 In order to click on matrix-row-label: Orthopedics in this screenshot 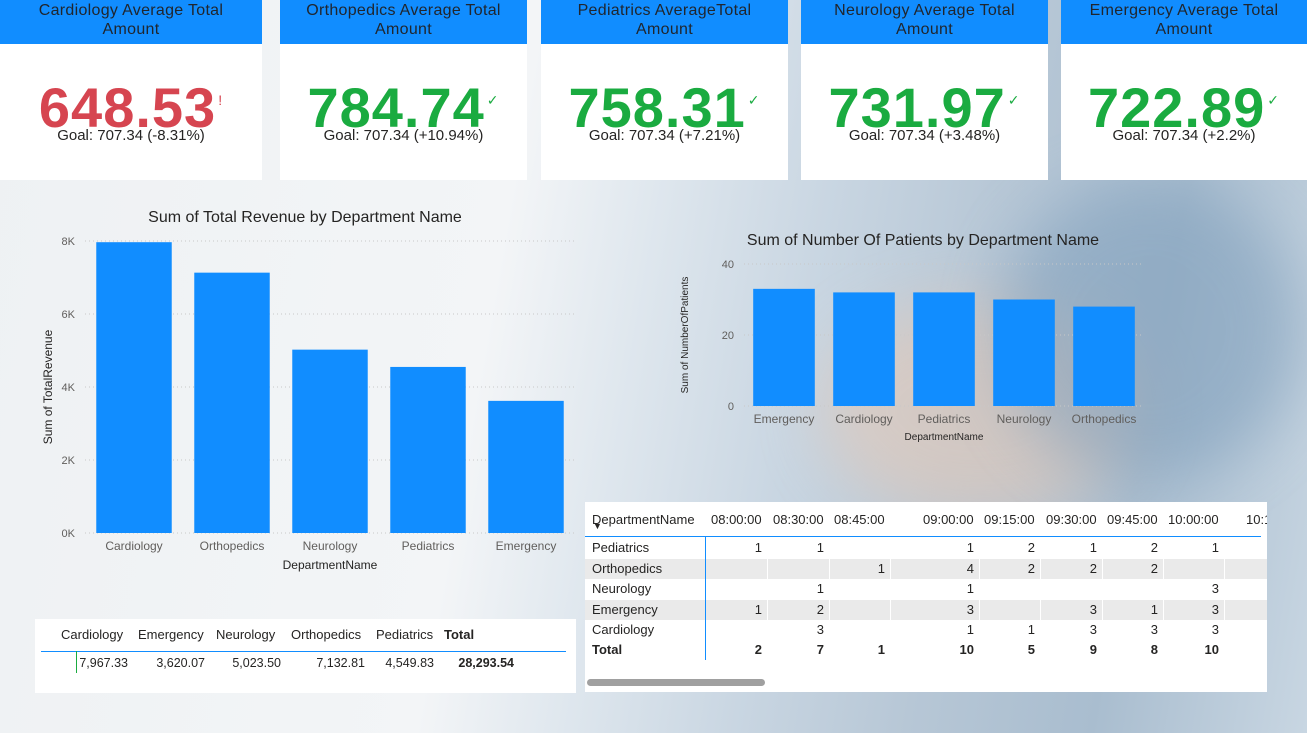, I will do `click(627, 568)`.